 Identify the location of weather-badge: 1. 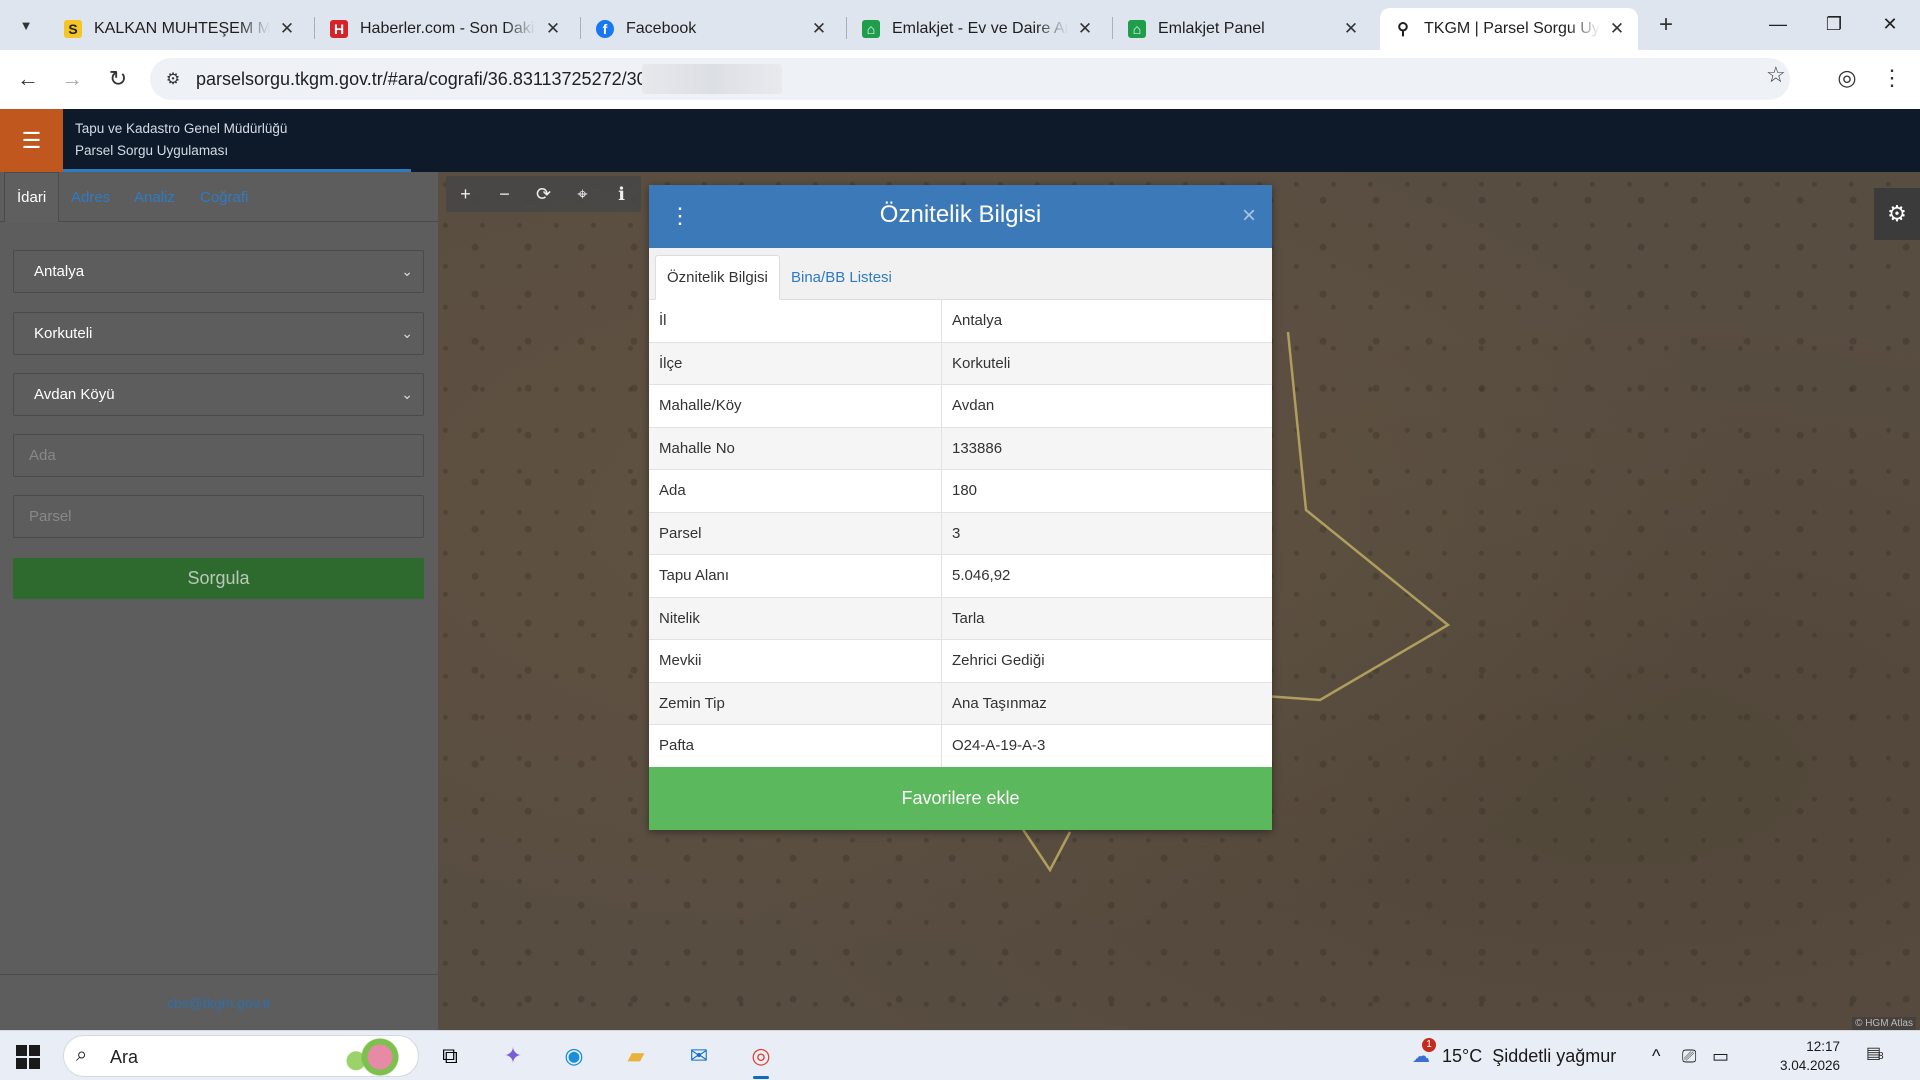
(1429, 1044).